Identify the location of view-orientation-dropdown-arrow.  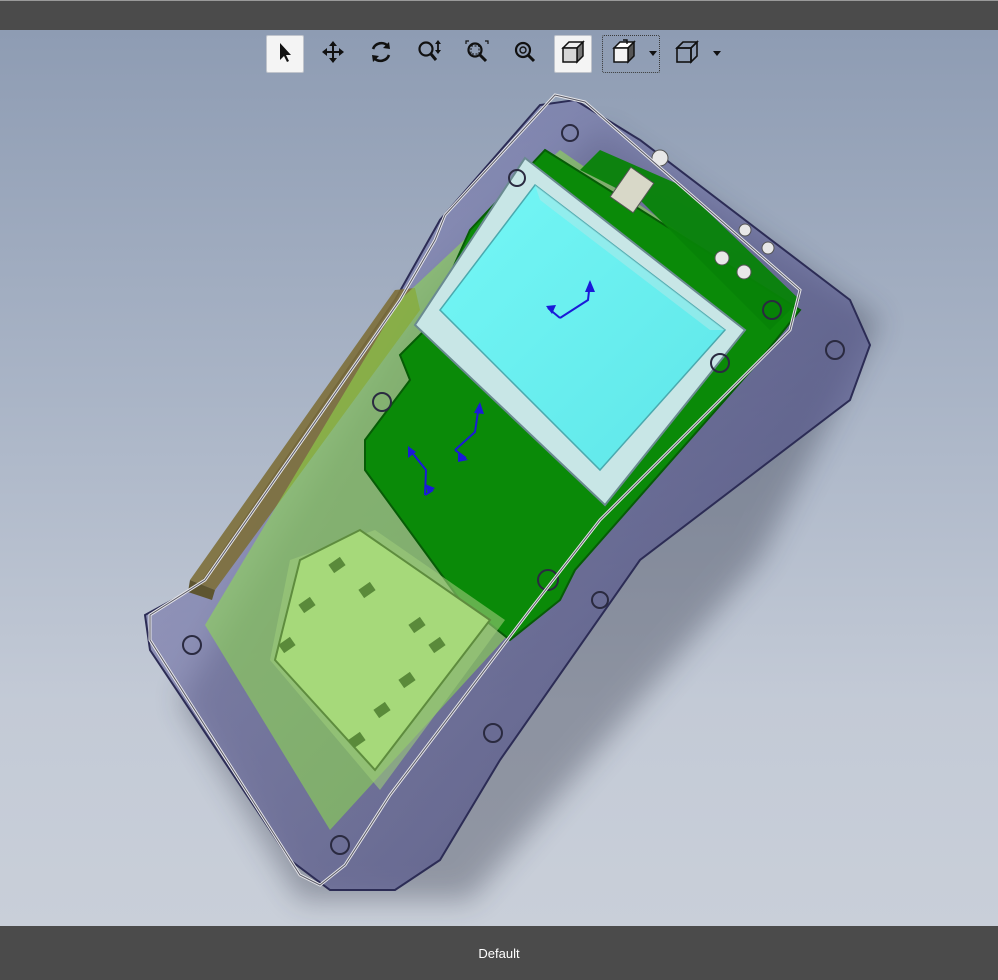
(653, 53).